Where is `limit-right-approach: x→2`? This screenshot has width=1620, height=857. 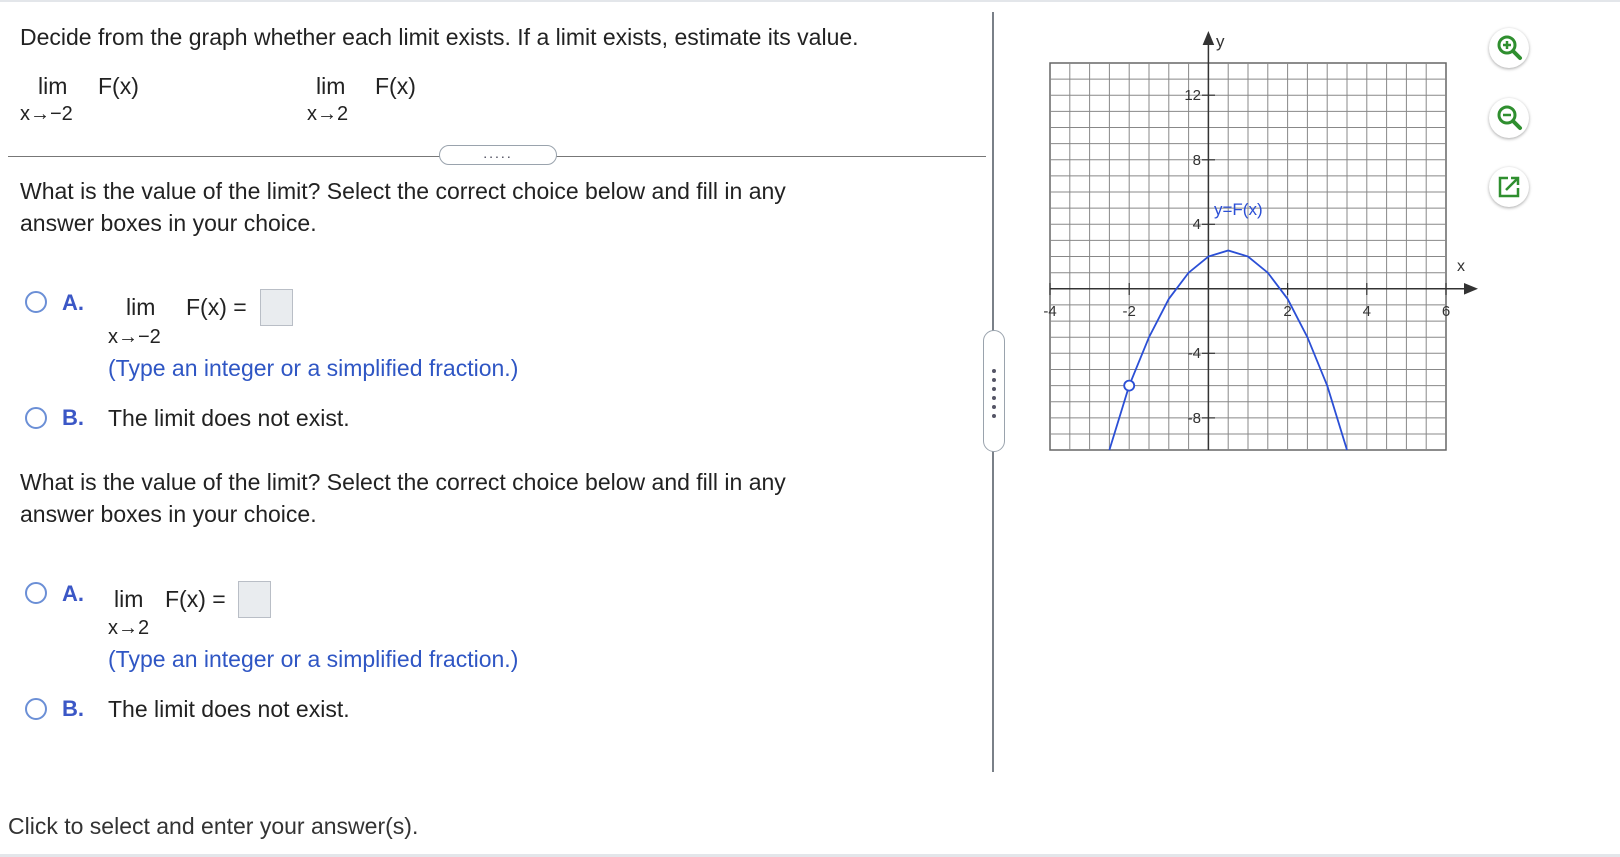
limit-right-approach: x→2 is located at coordinates (328, 114).